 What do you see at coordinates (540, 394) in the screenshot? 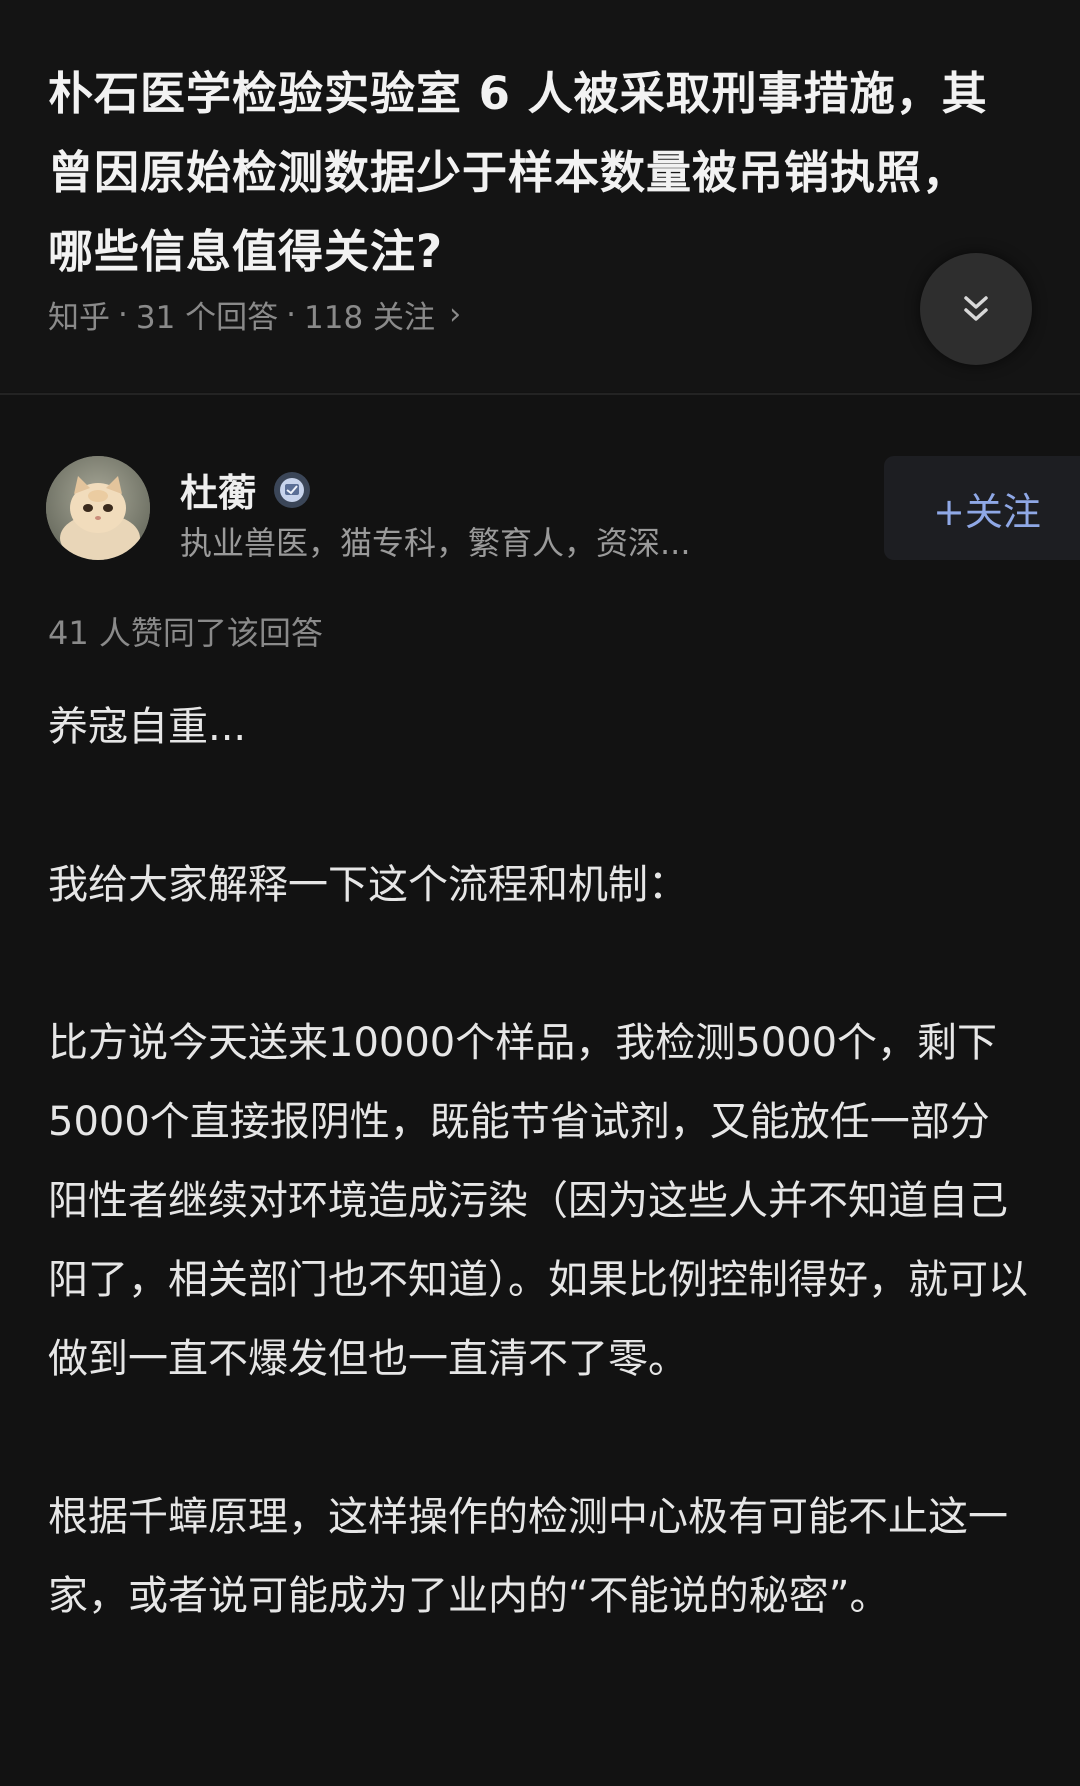
I see `divider` at bounding box center [540, 394].